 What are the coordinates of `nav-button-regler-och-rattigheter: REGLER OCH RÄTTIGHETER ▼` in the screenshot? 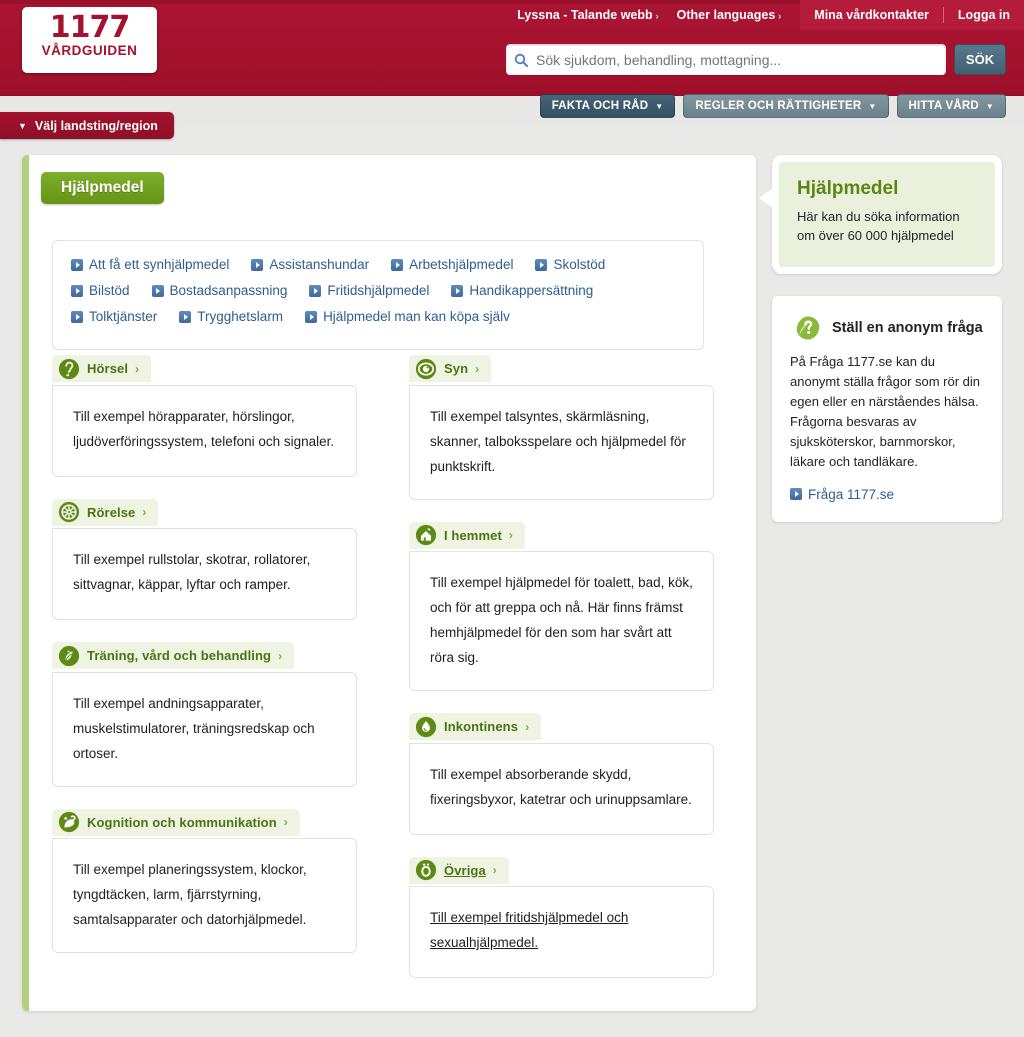 It's located at (786, 106).